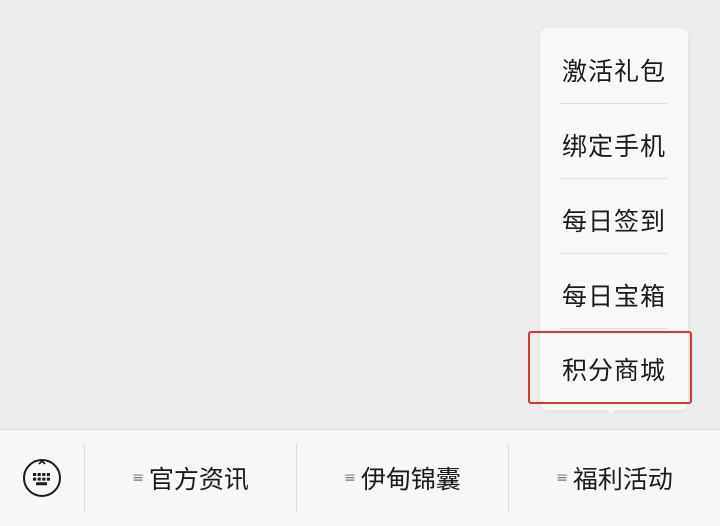 The height and width of the screenshot is (526, 720). I want to click on menu-eden-tips: ≡ 伊甸锦囊, so click(402, 478).